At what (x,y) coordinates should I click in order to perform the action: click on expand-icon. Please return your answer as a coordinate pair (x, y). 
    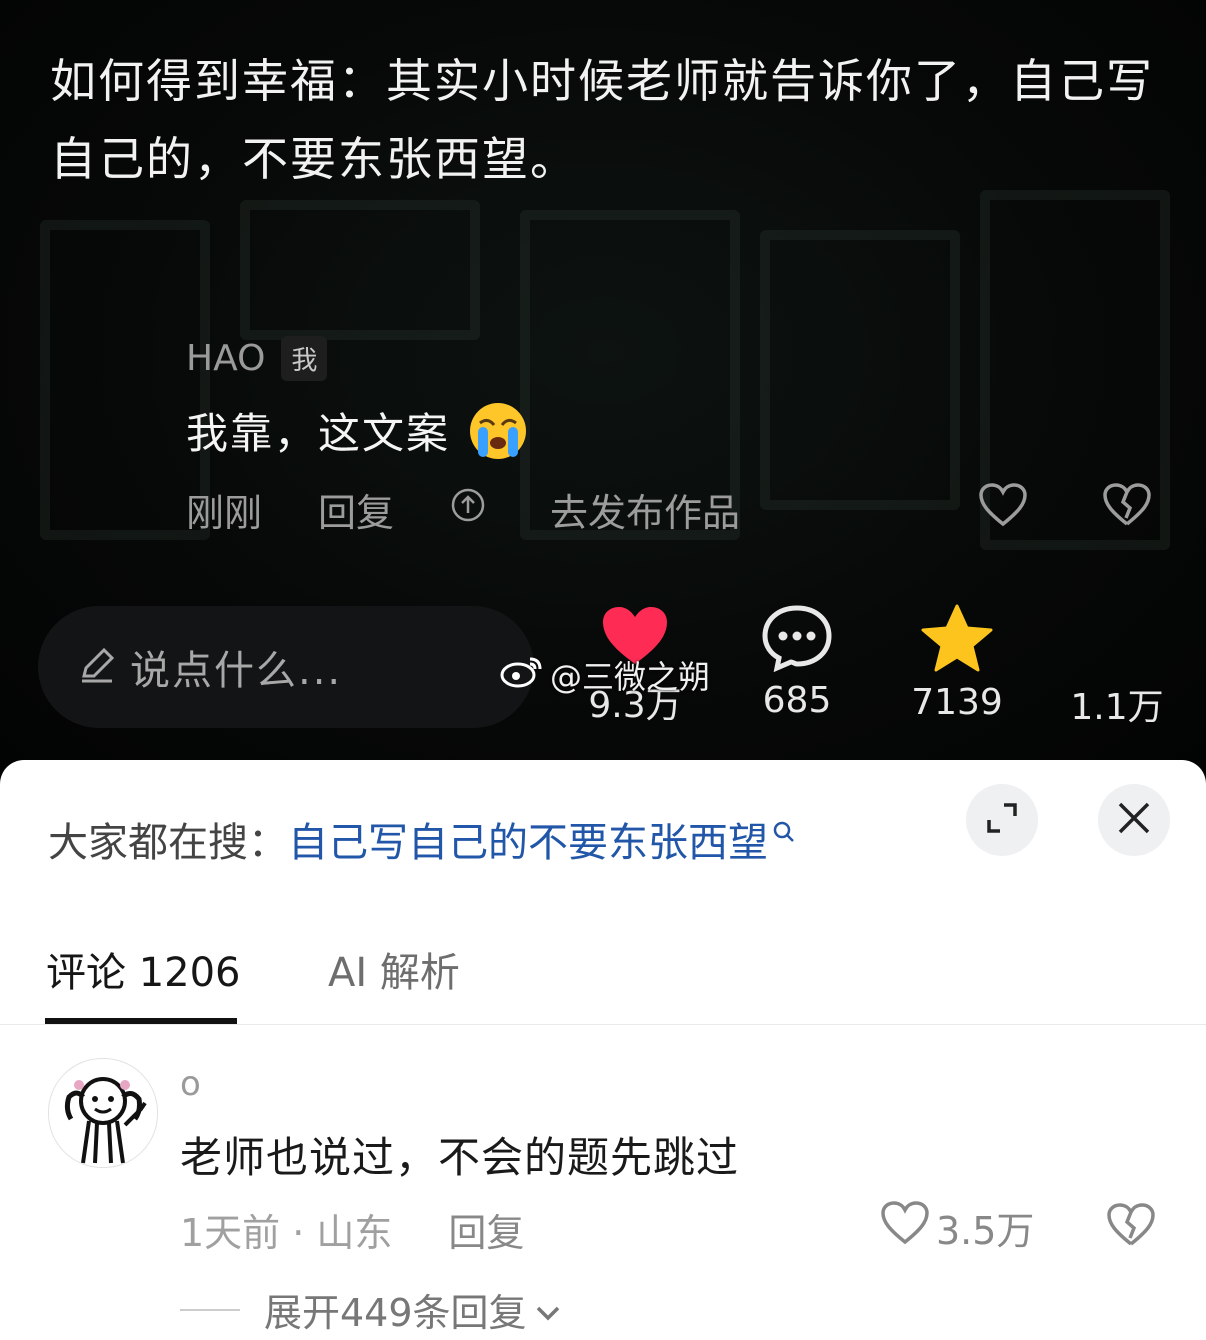
    Looking at the image, I should click on (1002, 820).